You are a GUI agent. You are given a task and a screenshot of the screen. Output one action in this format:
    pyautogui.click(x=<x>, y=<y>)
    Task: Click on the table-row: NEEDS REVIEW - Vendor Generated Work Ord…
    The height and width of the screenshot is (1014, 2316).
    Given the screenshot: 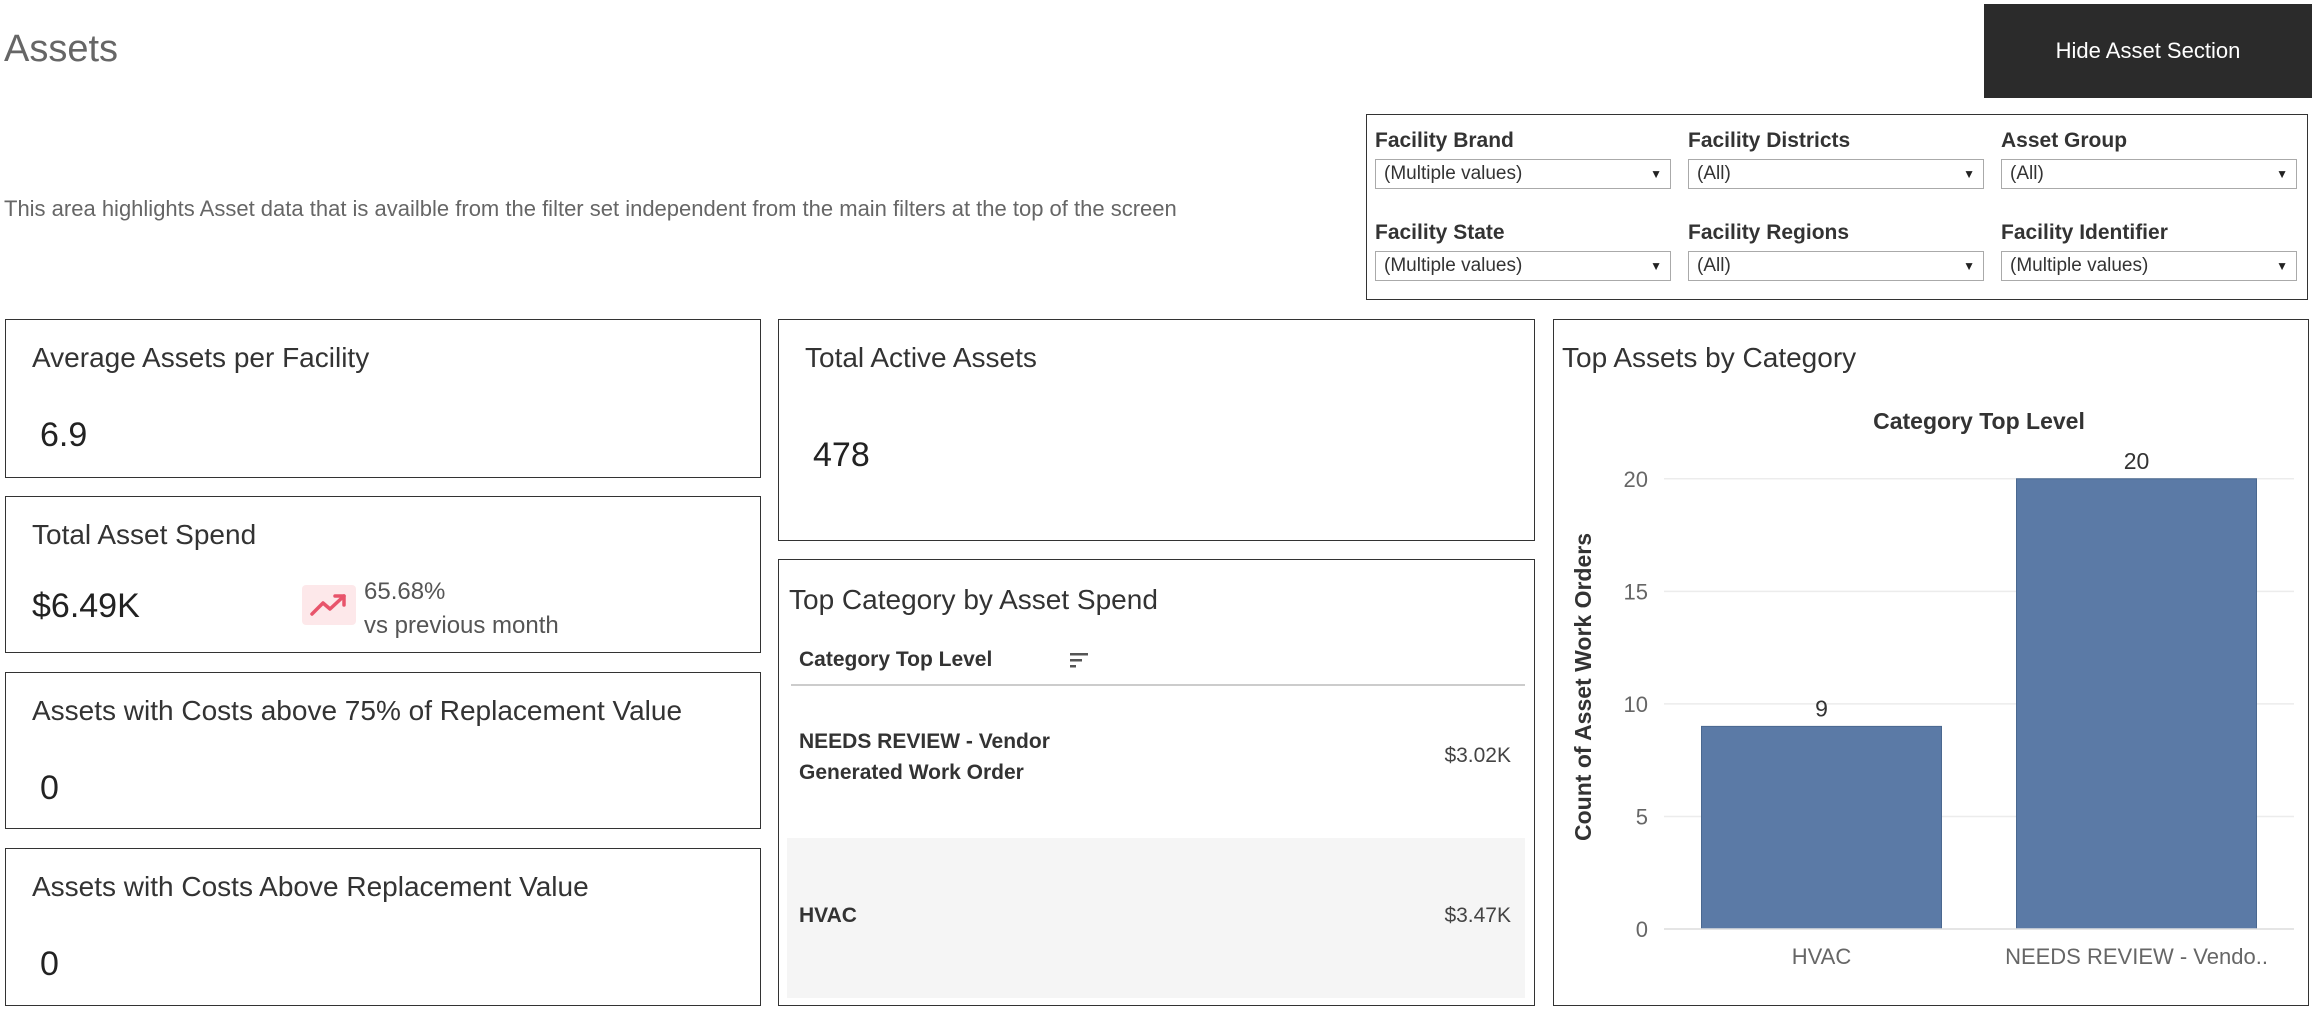 What is the action you would take?
    pyautogui.click(x=1156, y=764)
    